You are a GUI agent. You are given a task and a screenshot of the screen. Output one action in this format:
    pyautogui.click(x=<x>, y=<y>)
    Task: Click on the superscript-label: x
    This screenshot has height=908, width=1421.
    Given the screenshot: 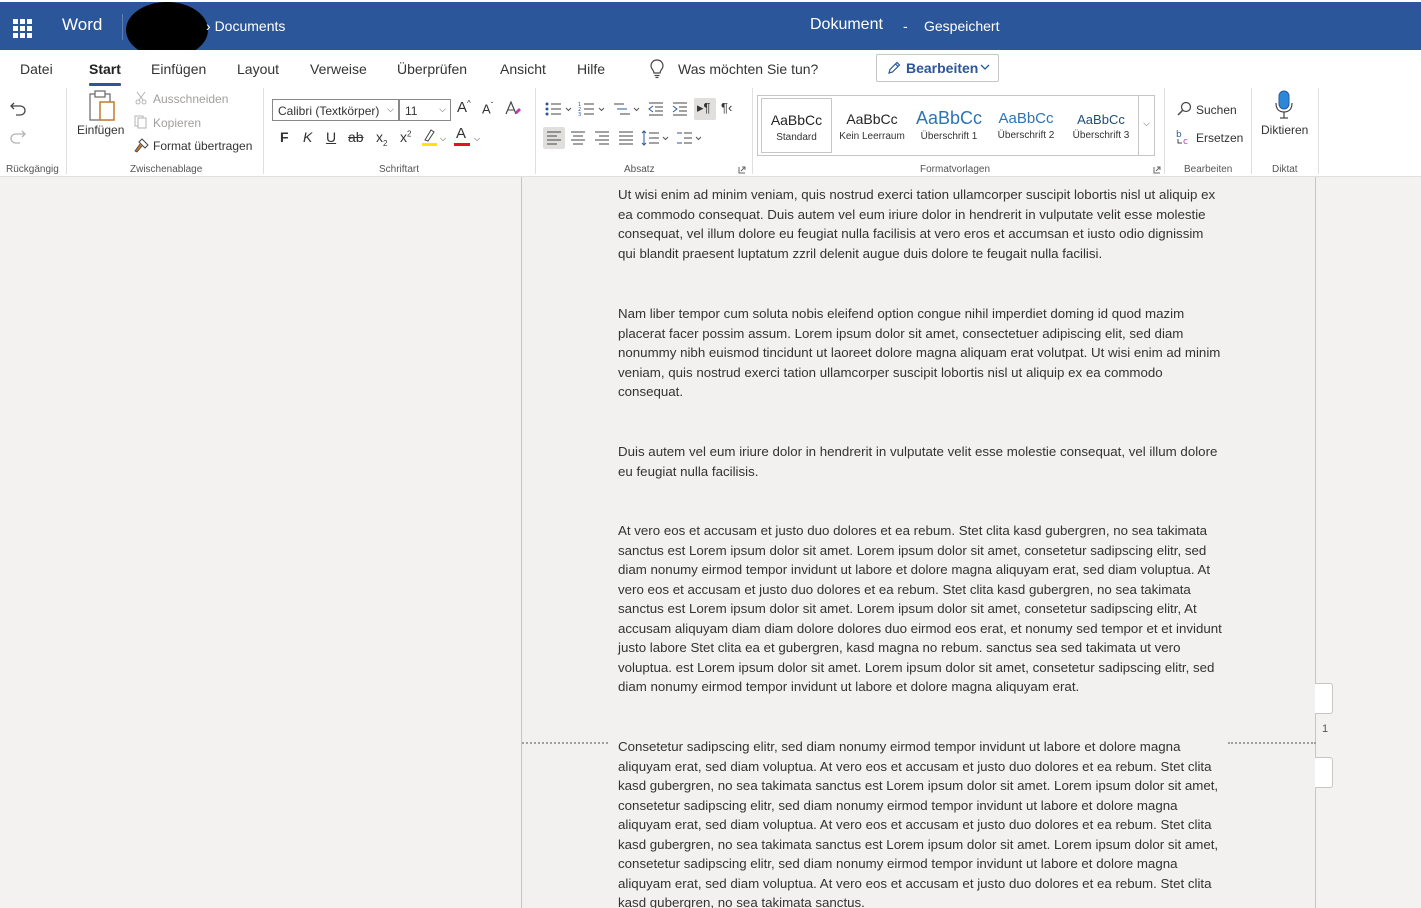 What is the action you would take?
    pyautogui.click(x=403, y=137)
    